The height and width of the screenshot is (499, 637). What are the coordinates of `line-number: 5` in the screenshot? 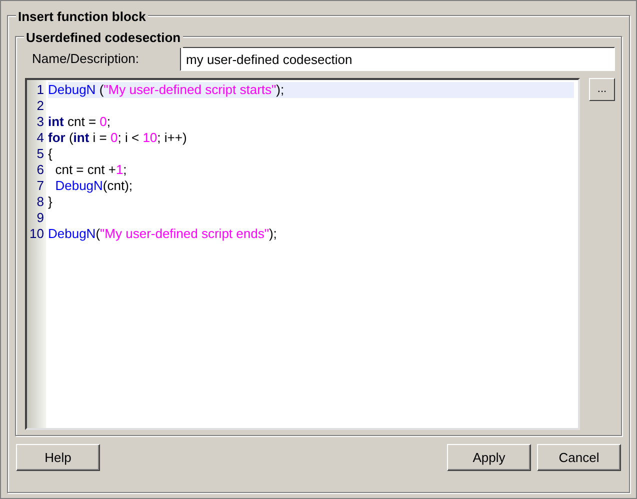 It's located at (40, 154).